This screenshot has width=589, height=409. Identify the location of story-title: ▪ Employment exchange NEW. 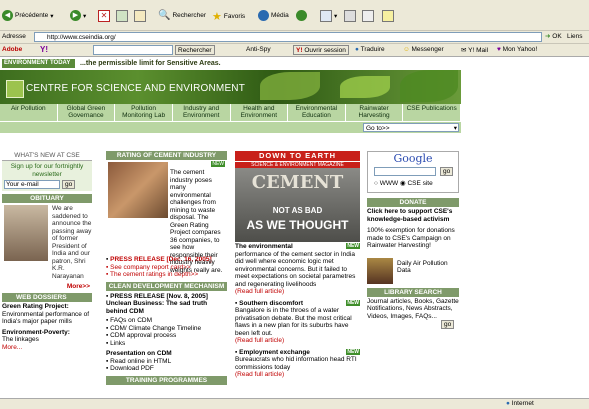
(297, 352).